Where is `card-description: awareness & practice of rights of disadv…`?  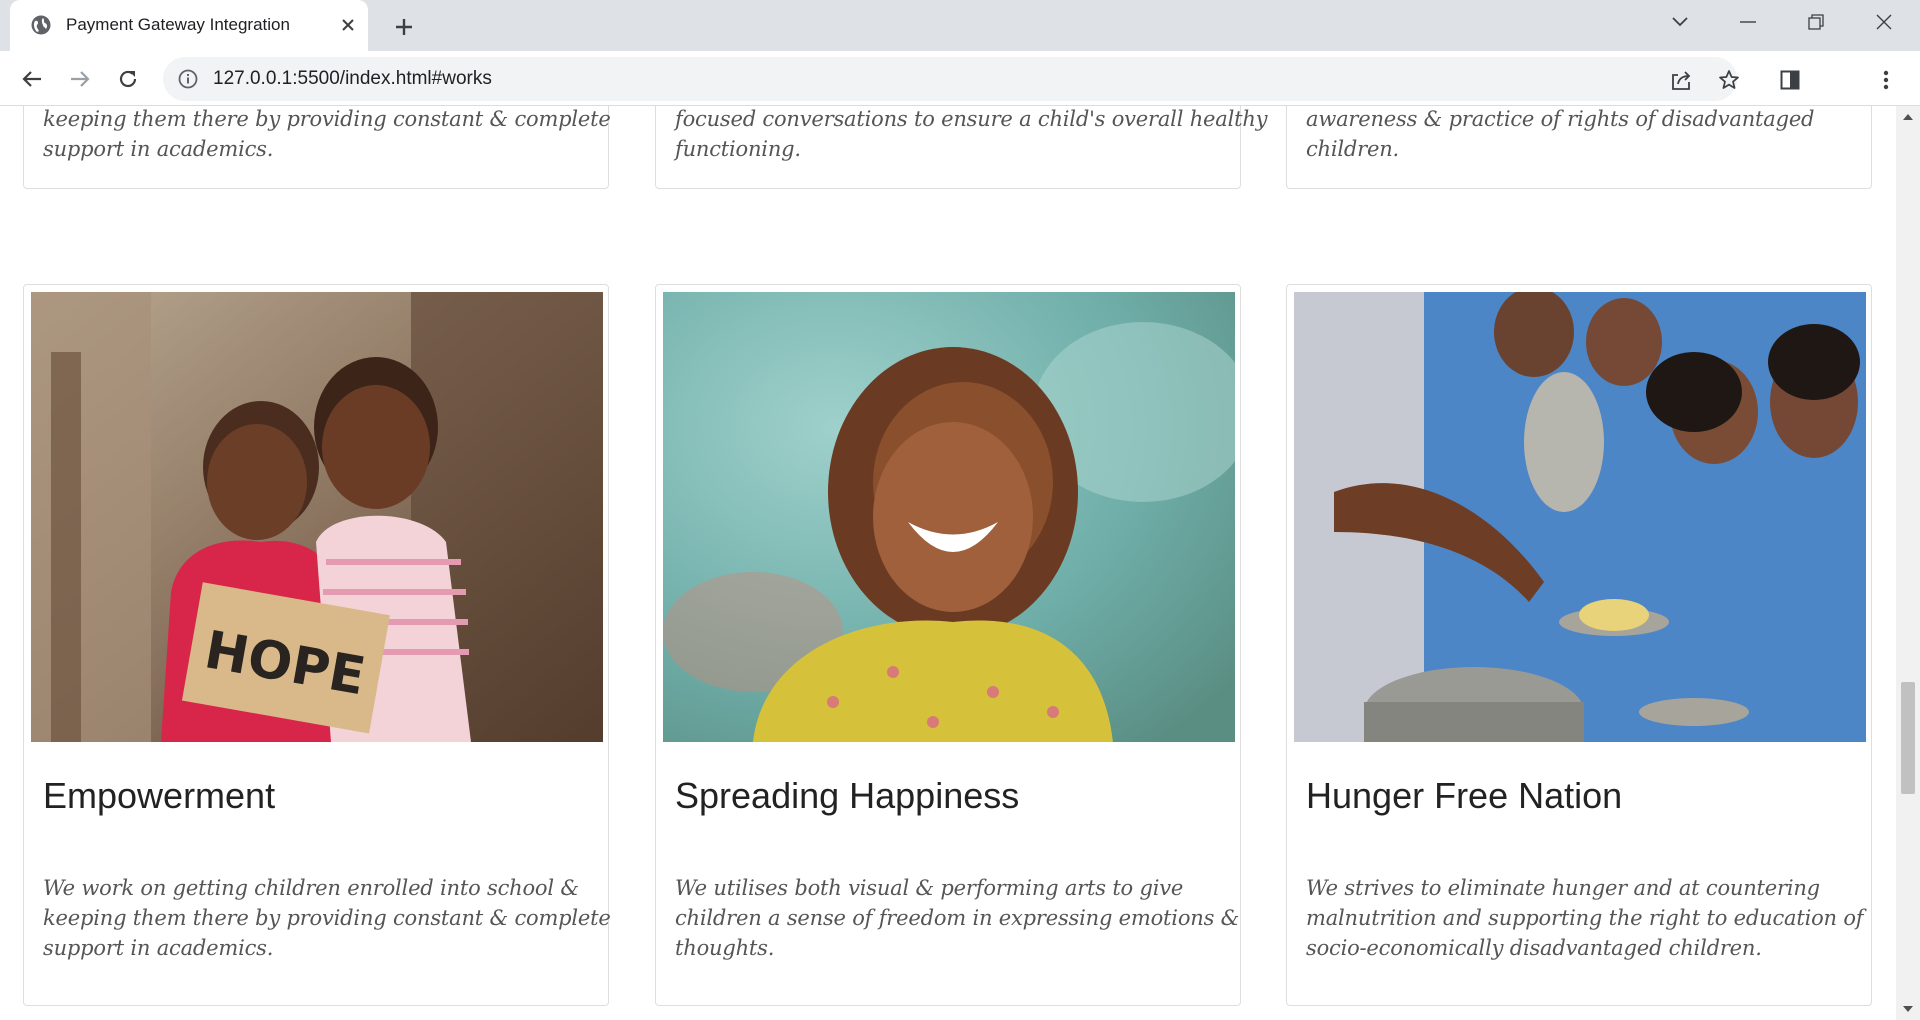
card-description: awareness & practice of rights of disadv… is located at coordinates (1560, 134).